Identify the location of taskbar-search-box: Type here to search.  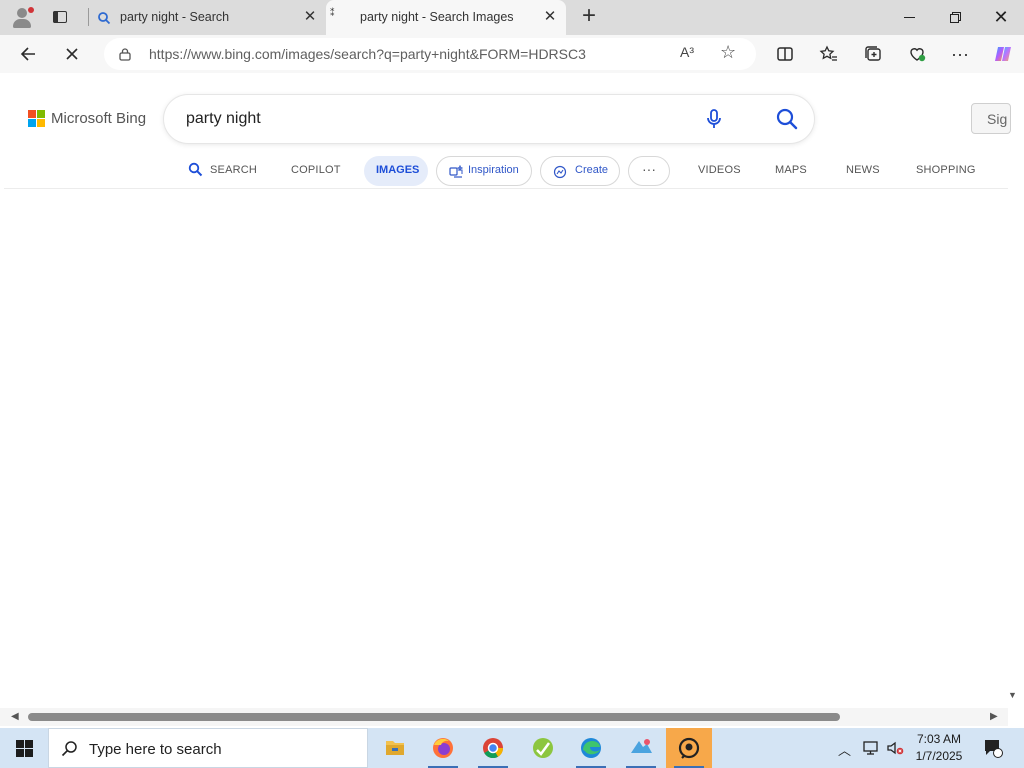
(208, 748).